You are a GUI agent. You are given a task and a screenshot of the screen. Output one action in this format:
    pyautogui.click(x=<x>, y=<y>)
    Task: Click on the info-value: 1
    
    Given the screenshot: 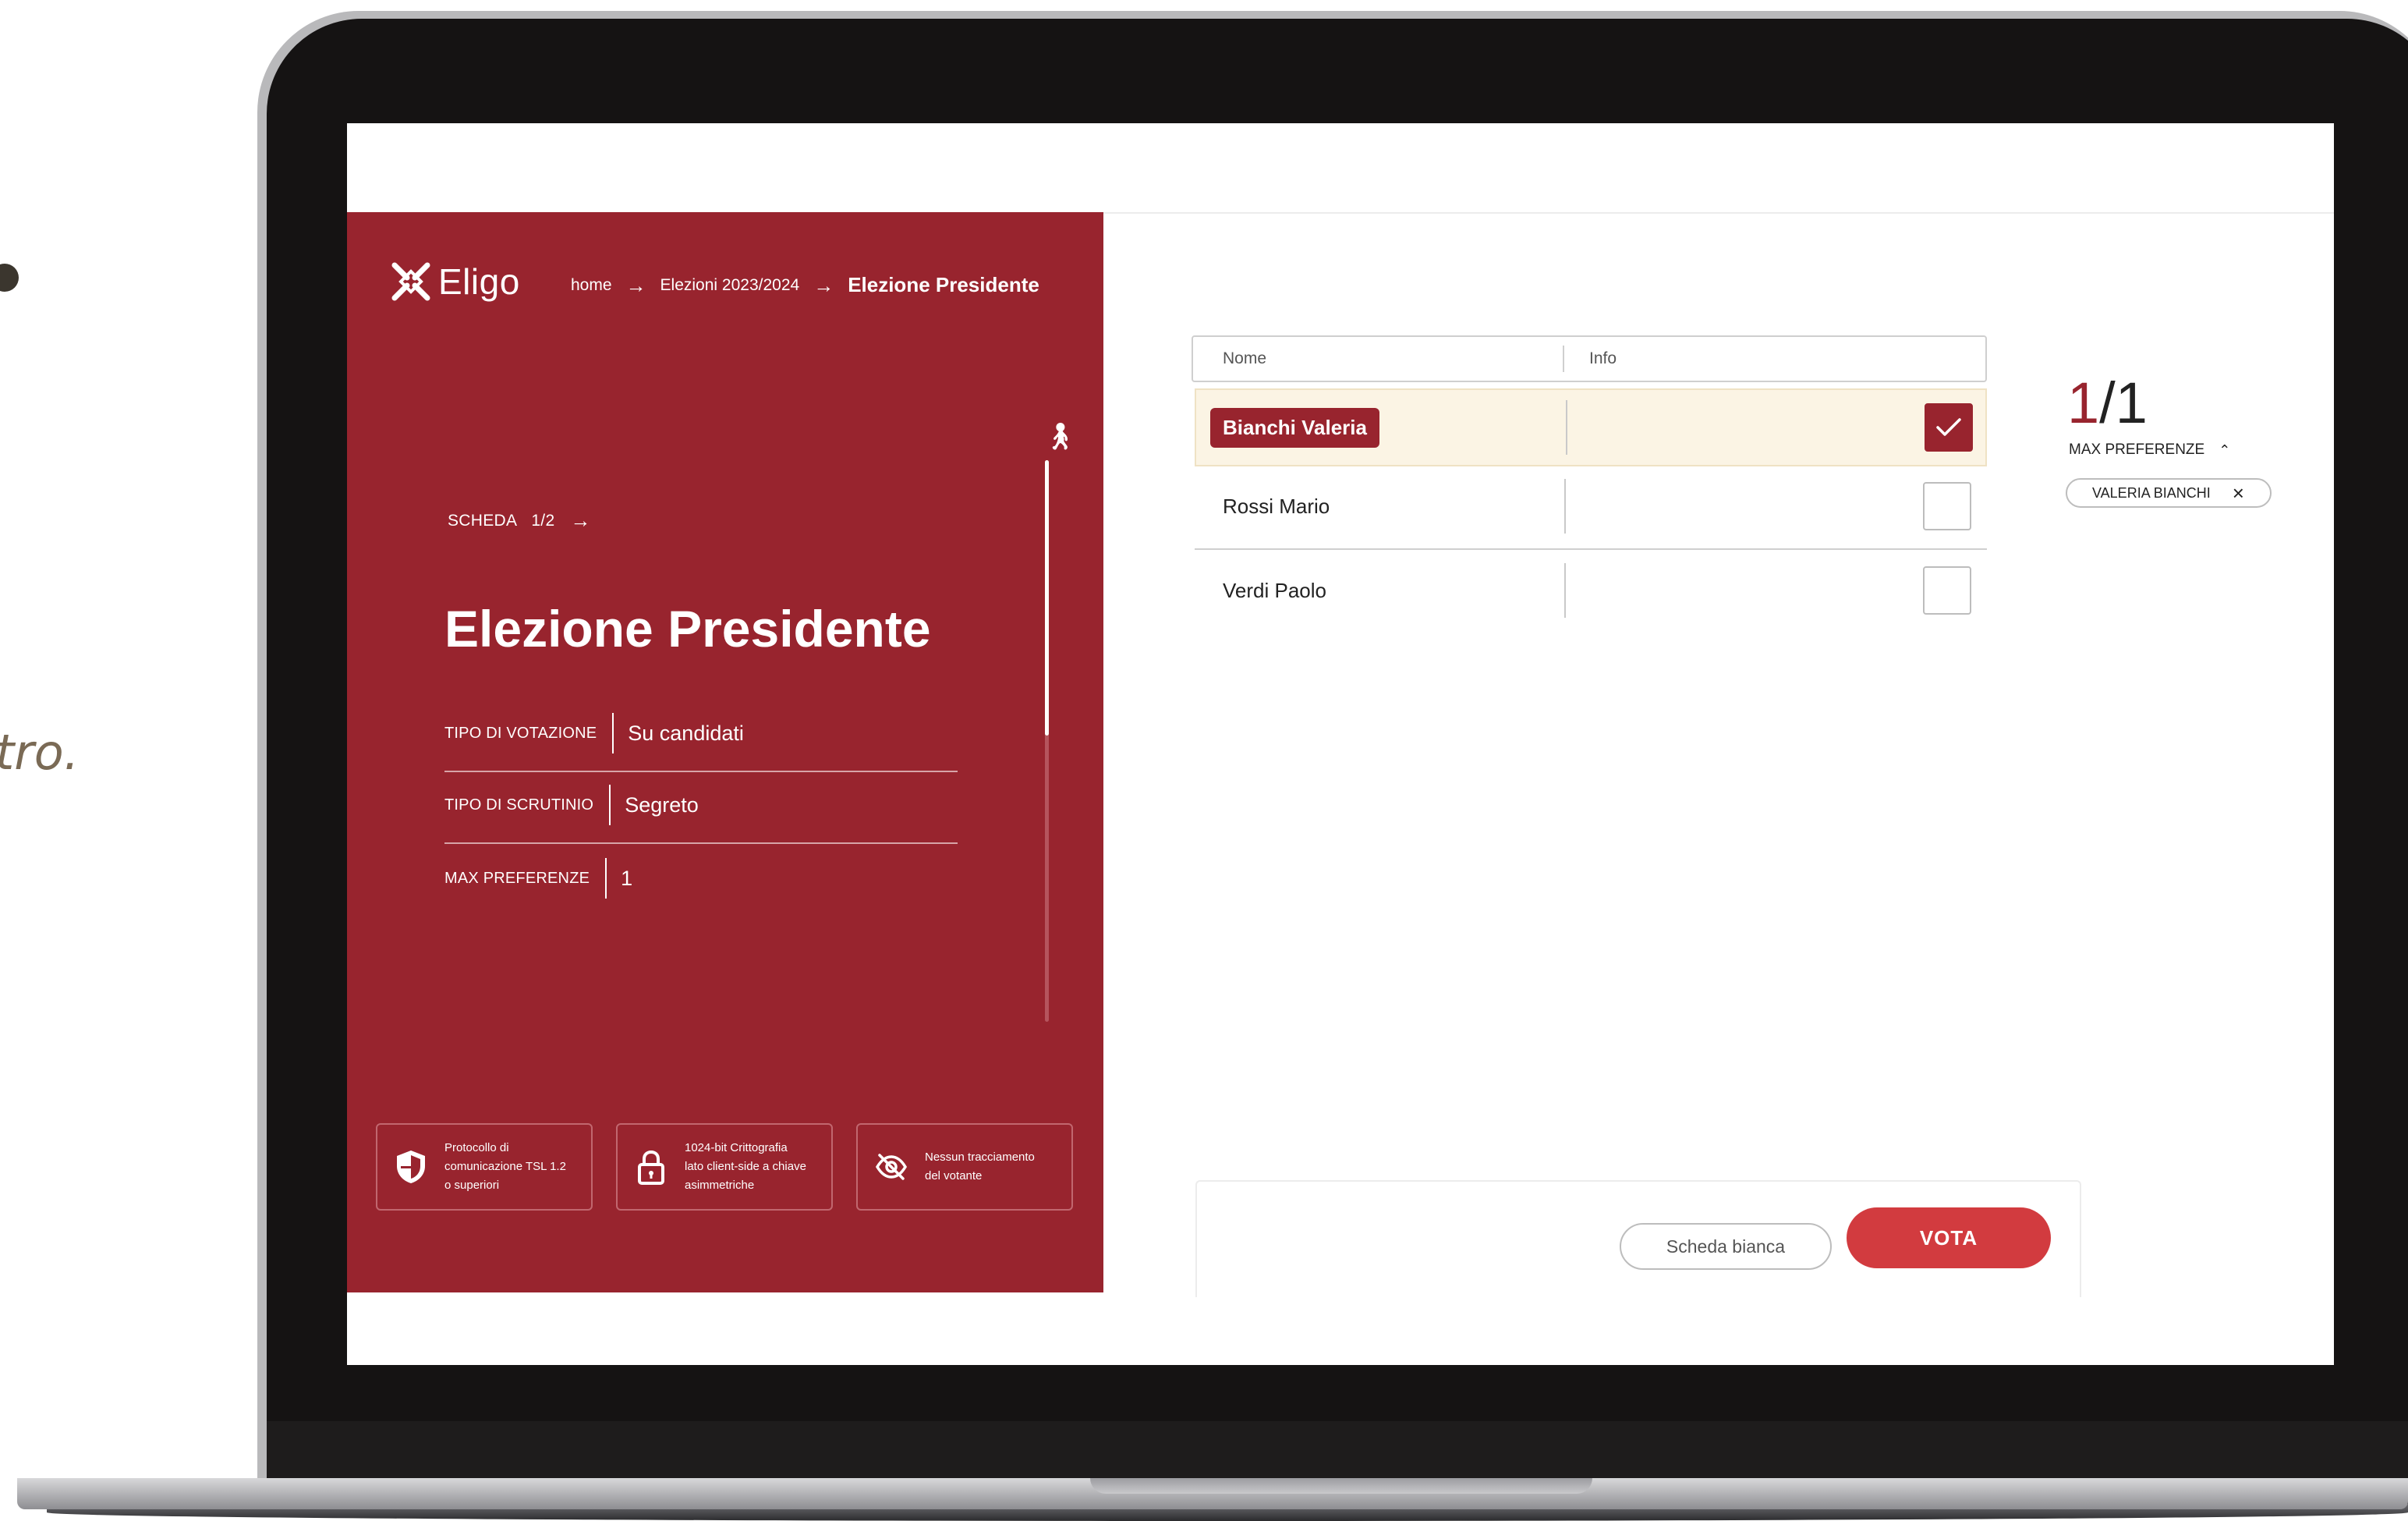 What is the action you would take?
    pyautogui.click(x=627, y=878)
    